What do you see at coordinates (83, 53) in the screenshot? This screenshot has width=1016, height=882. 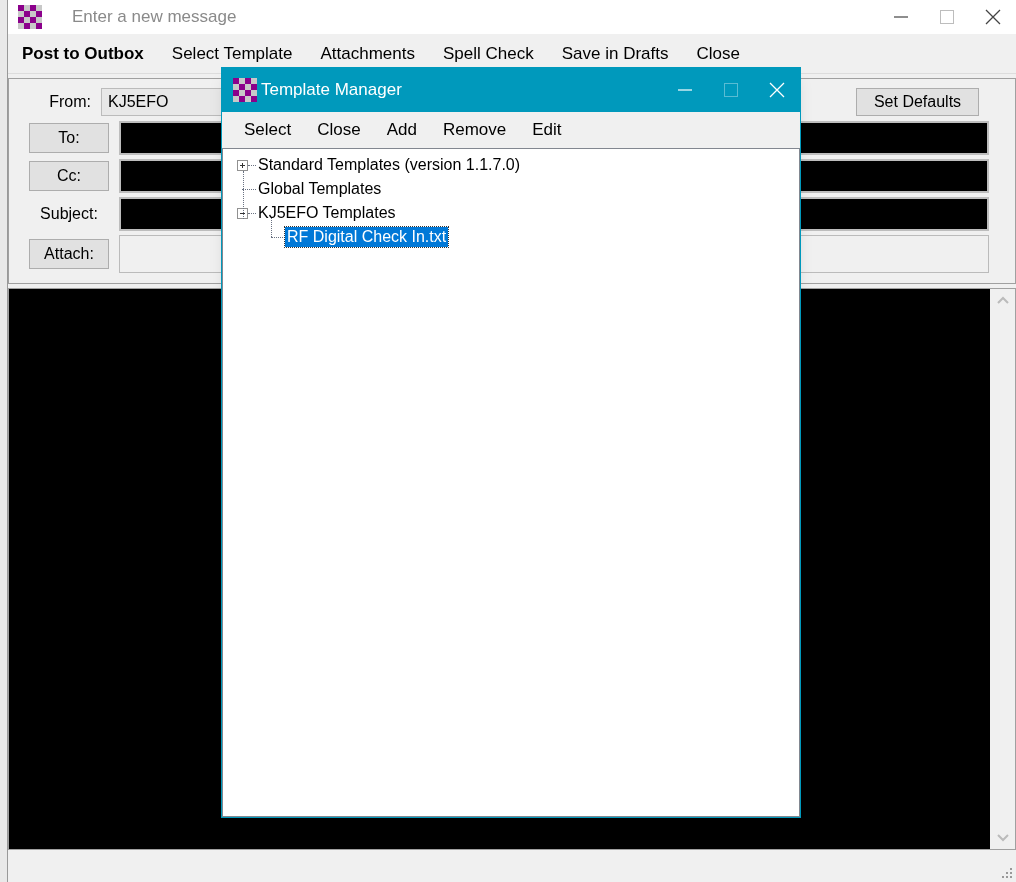 I see `menu-item: Post to Outbox` at bounding box center [83, 53].